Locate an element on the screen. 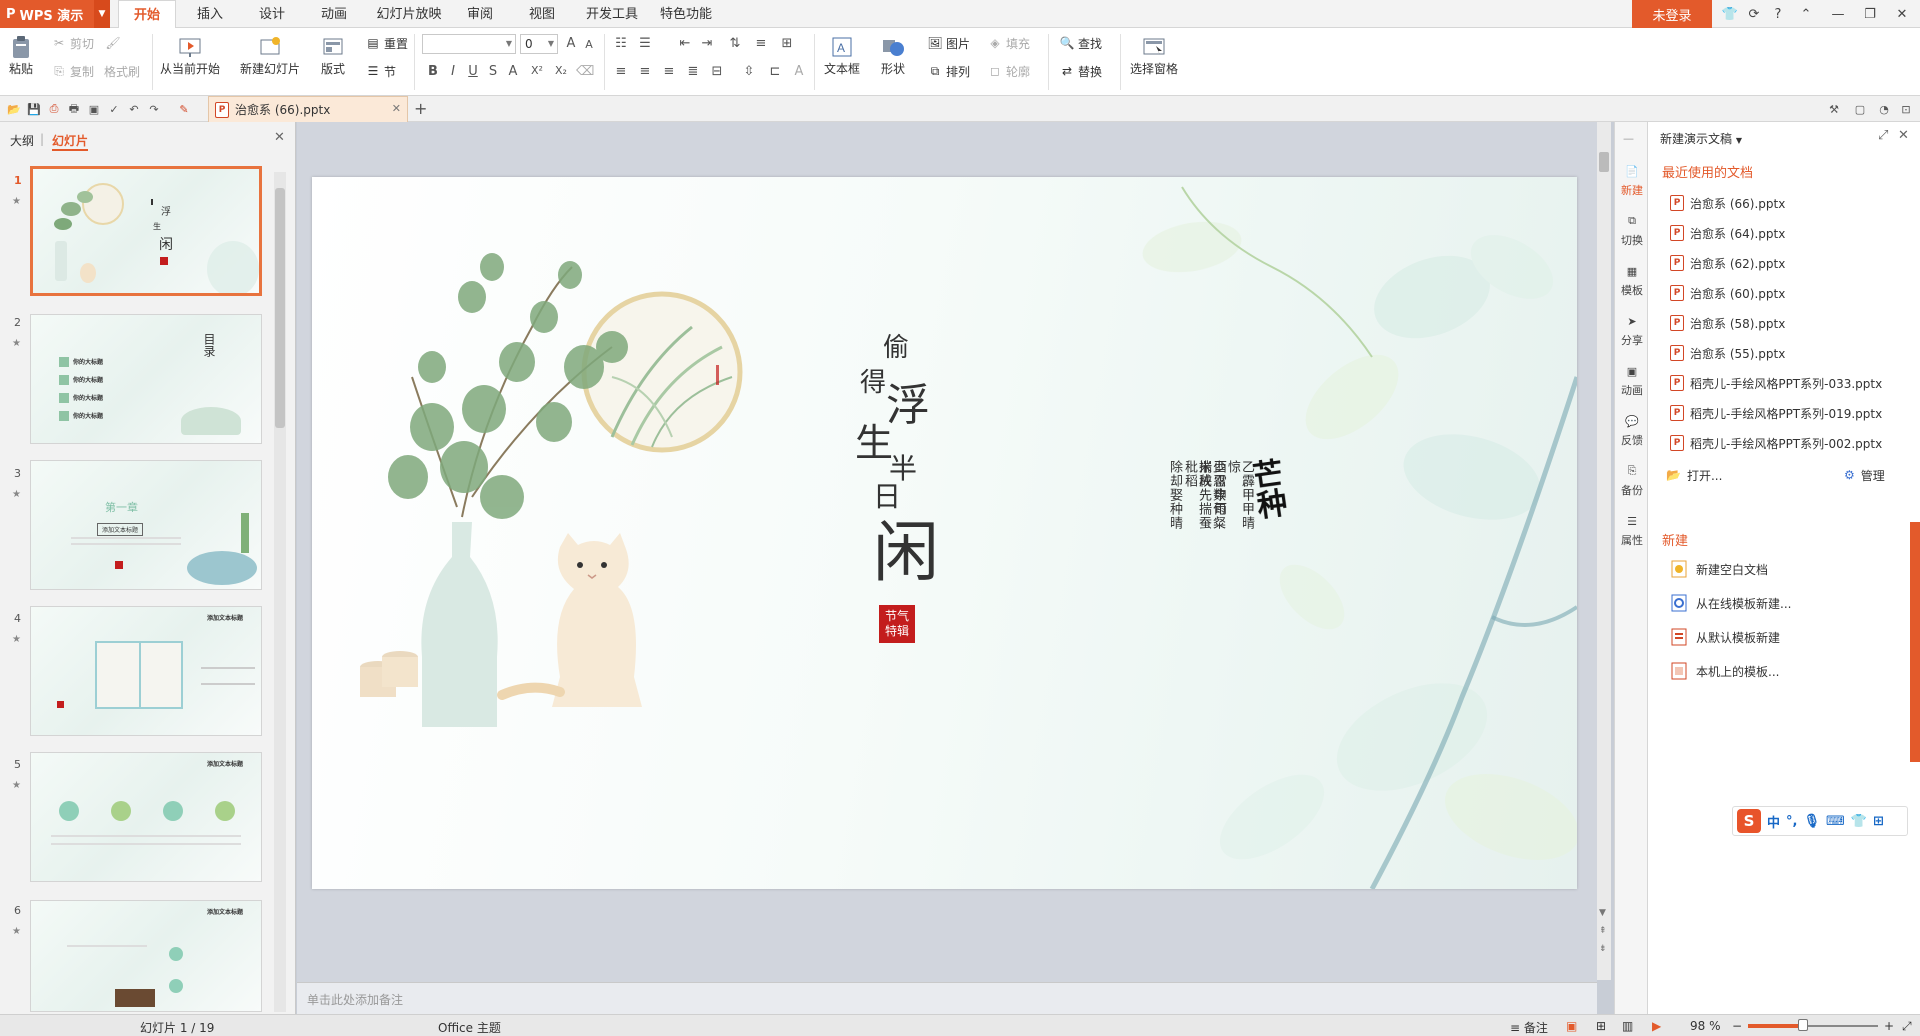 The image size is (1920, 1036). recent-file: P 治愈系 (55).pptx is located at coordinates (1727, 353).